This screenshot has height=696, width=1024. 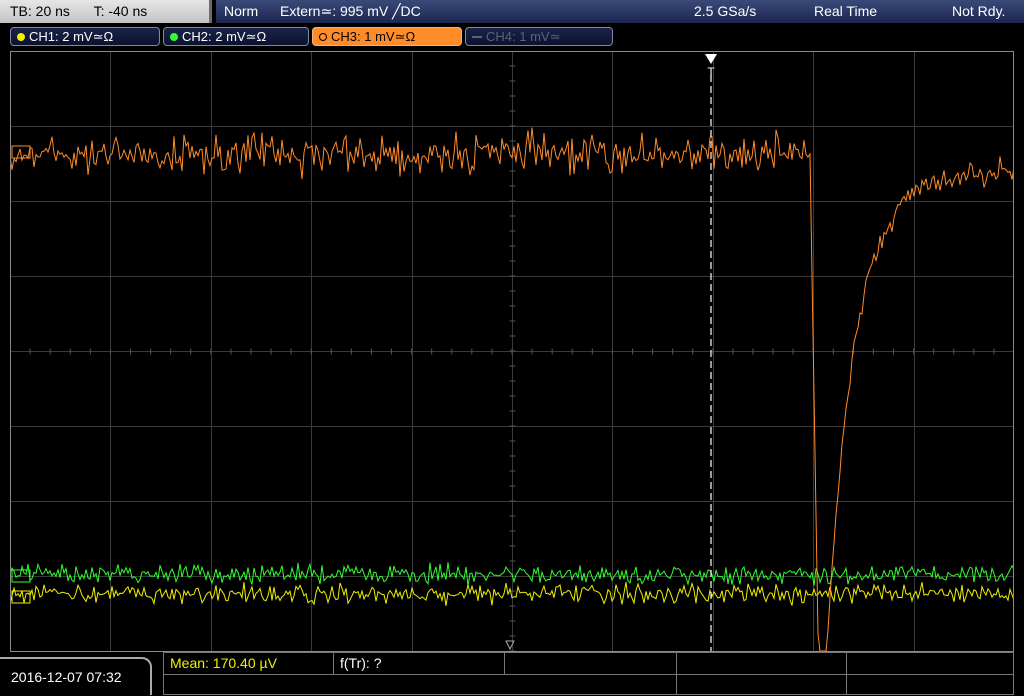 I want to click on measurement-panel: Mean: 170.40 µV f(Tr): ?, so click(x=588, y=673).